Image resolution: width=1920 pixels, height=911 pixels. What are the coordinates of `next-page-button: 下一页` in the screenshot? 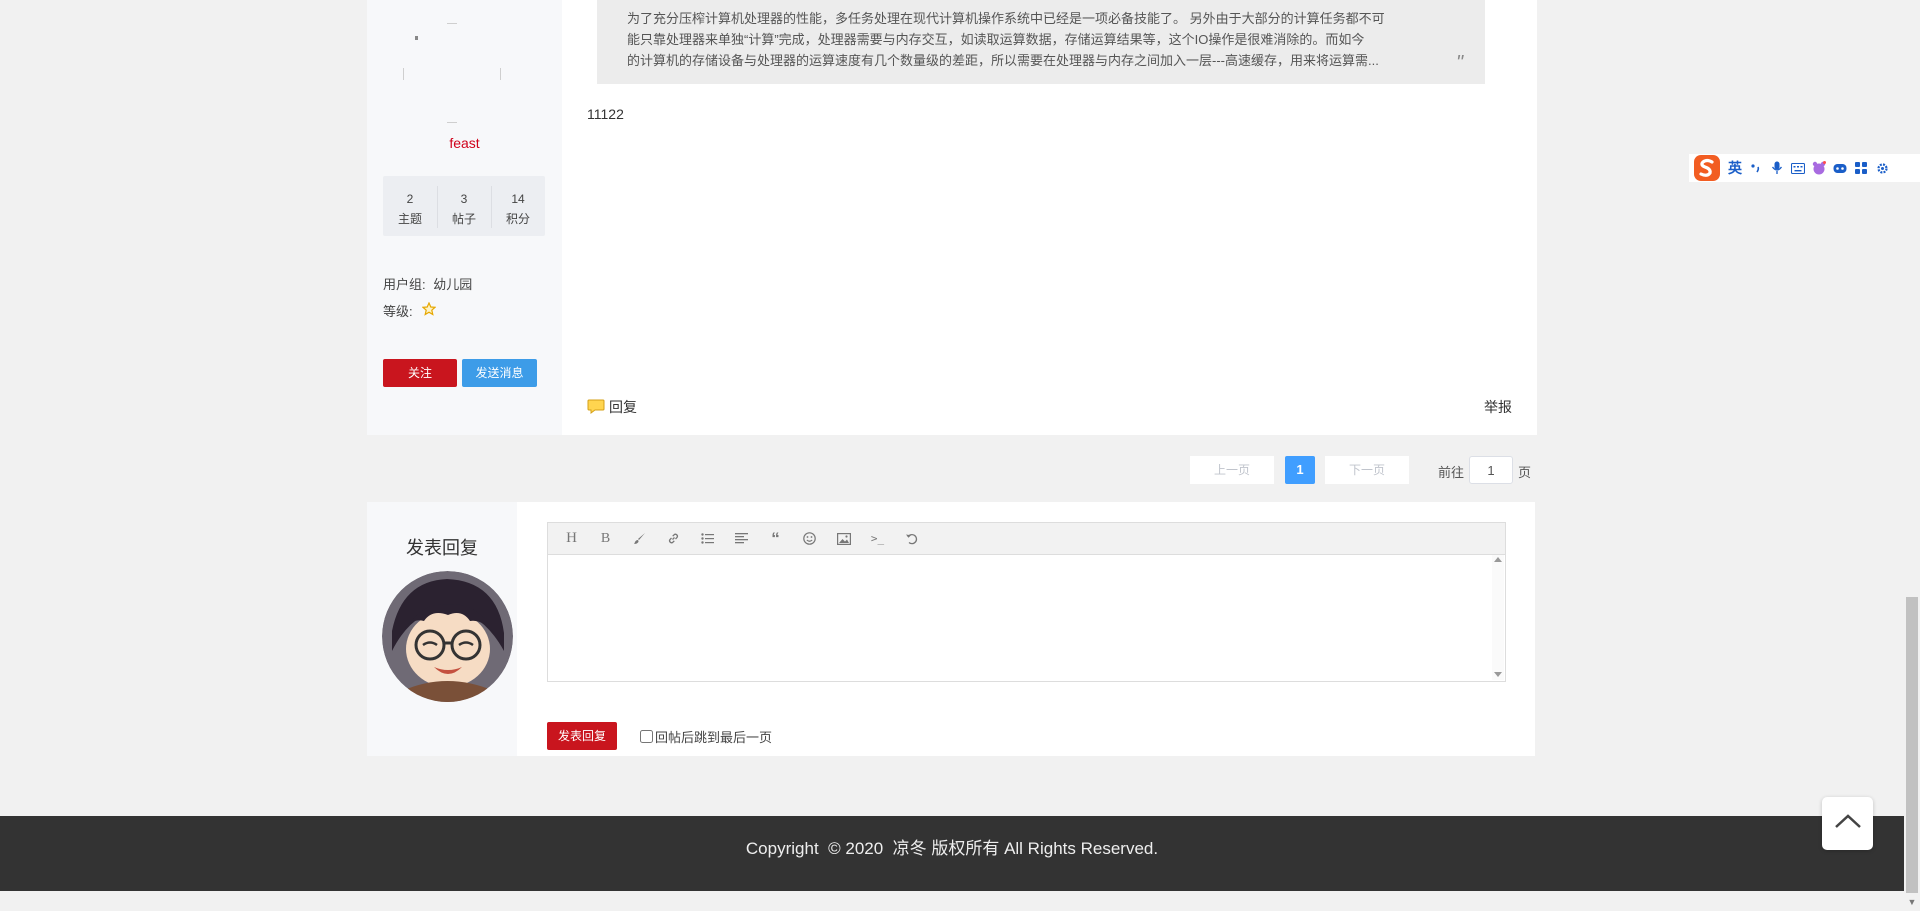 It's located at (1367, 470).